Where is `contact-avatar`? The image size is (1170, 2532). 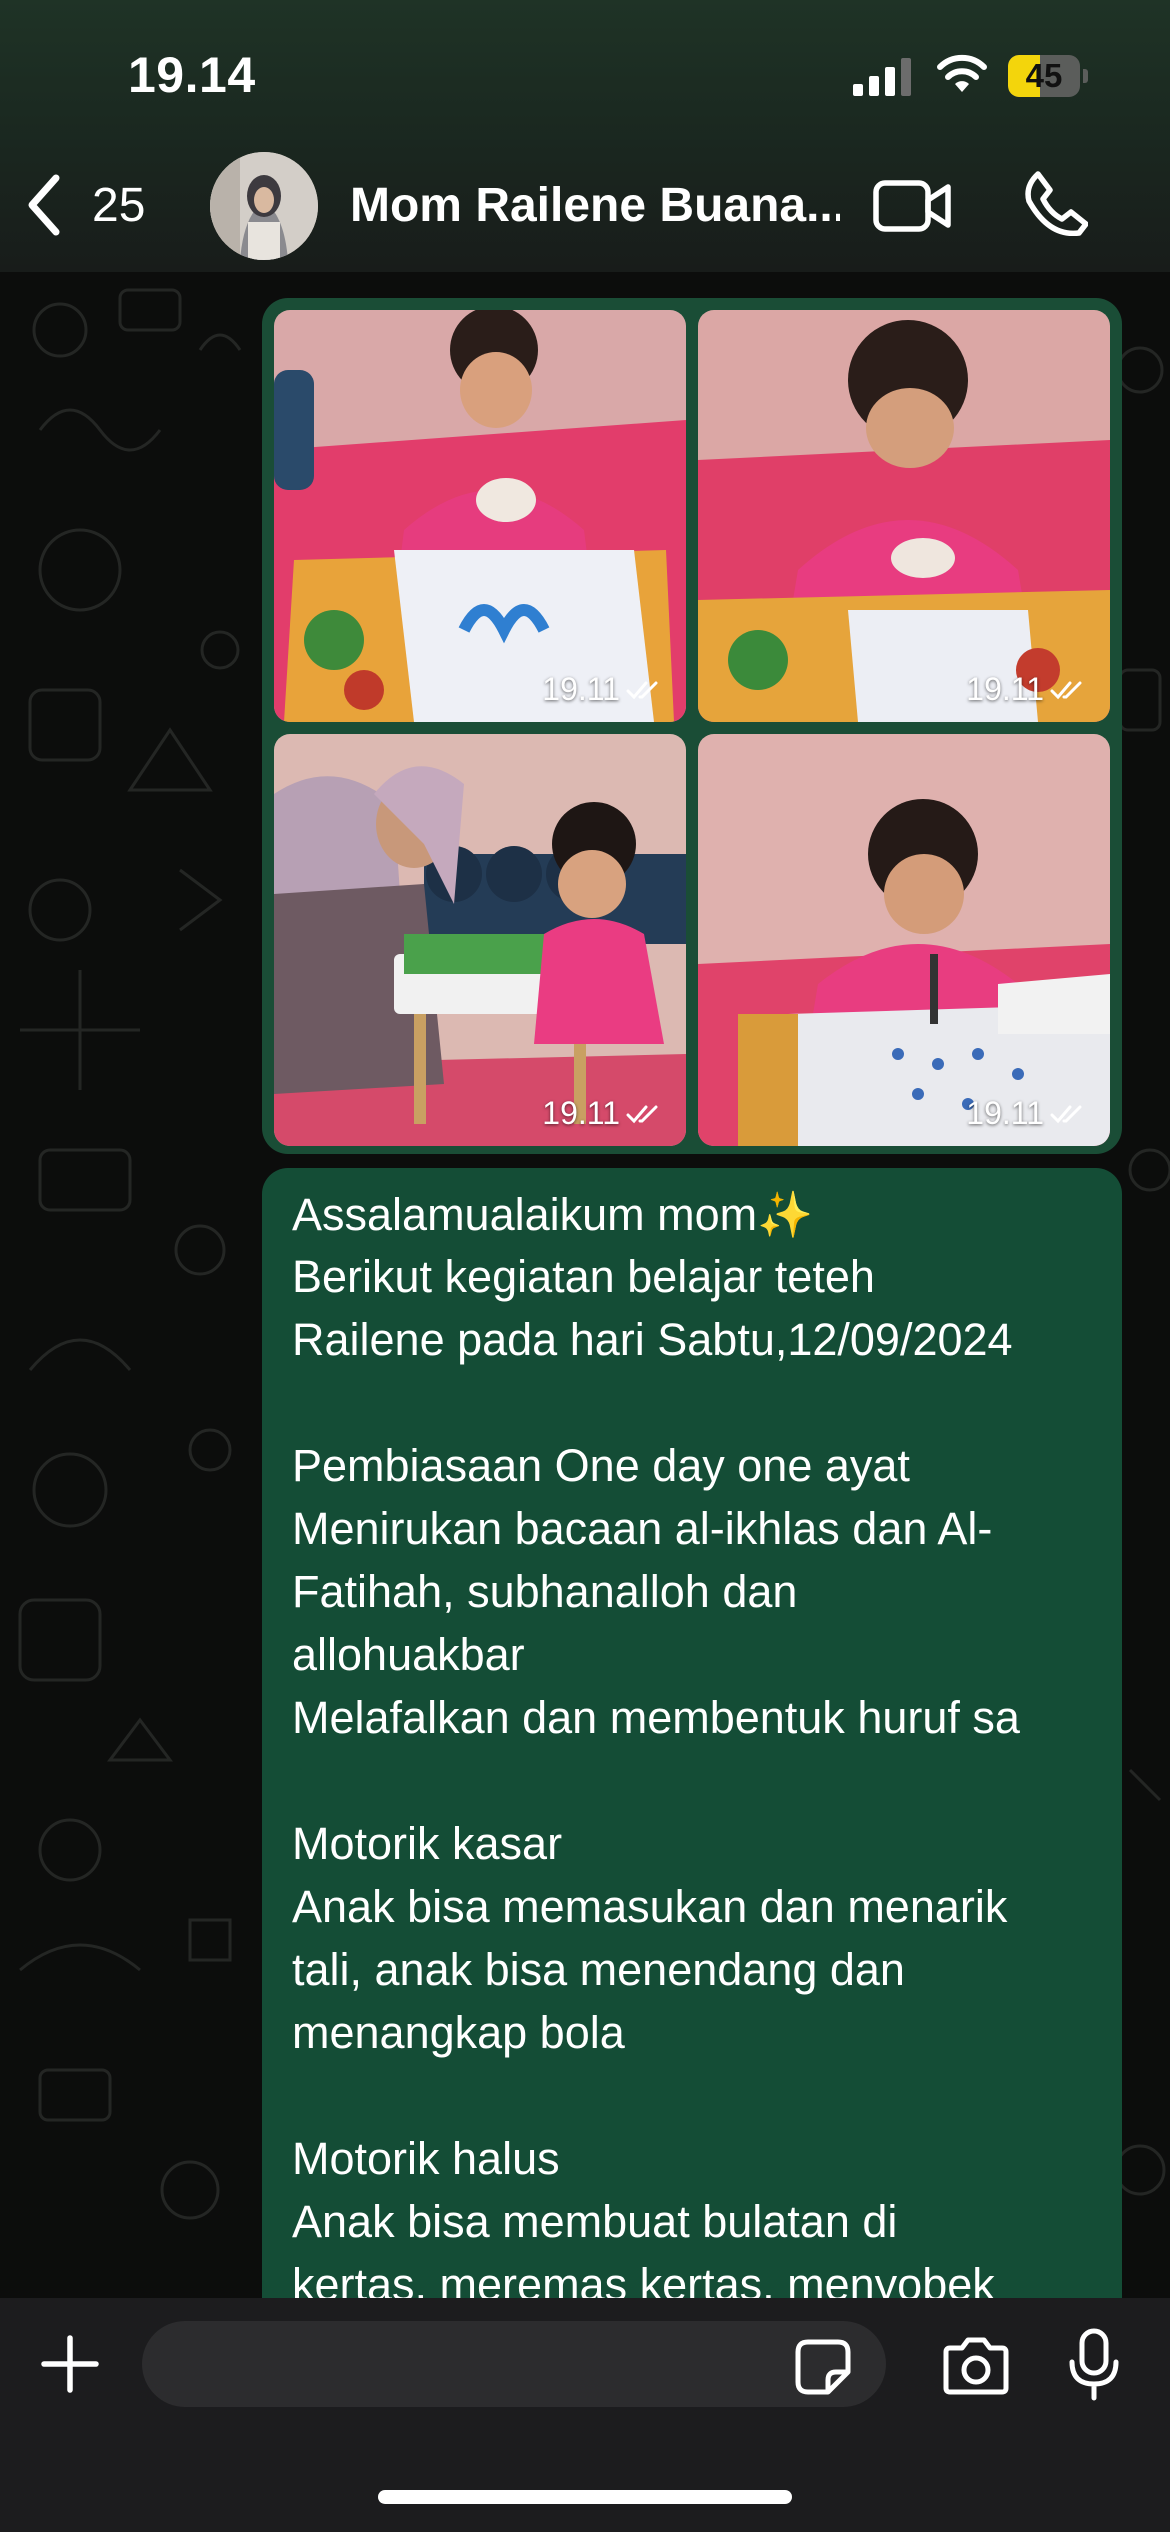 contact-avatar is located at coordinates (264, 206).